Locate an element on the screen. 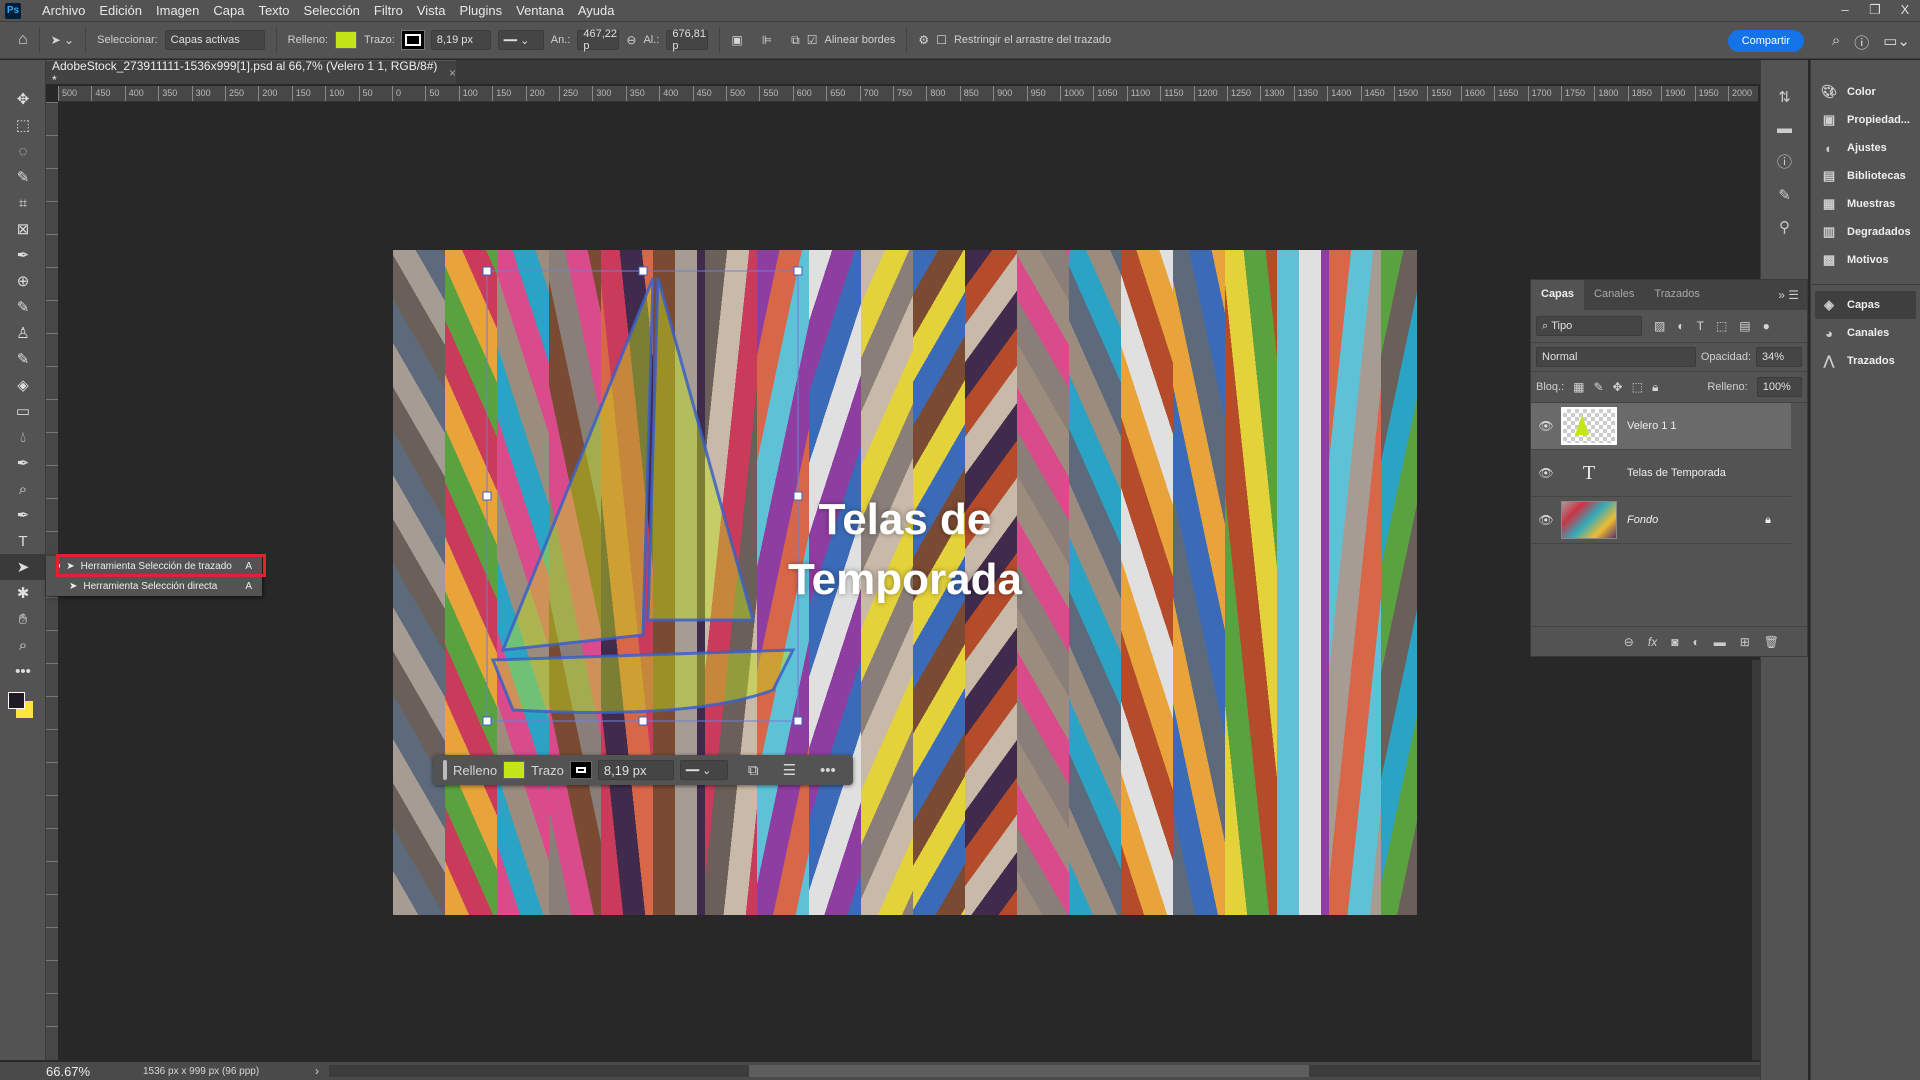  eyedropper-icon: ✒ is located at coordinates (23, 255).